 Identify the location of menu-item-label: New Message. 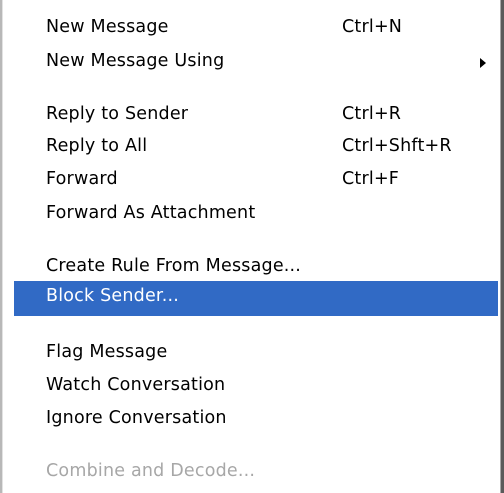
(107, 27).